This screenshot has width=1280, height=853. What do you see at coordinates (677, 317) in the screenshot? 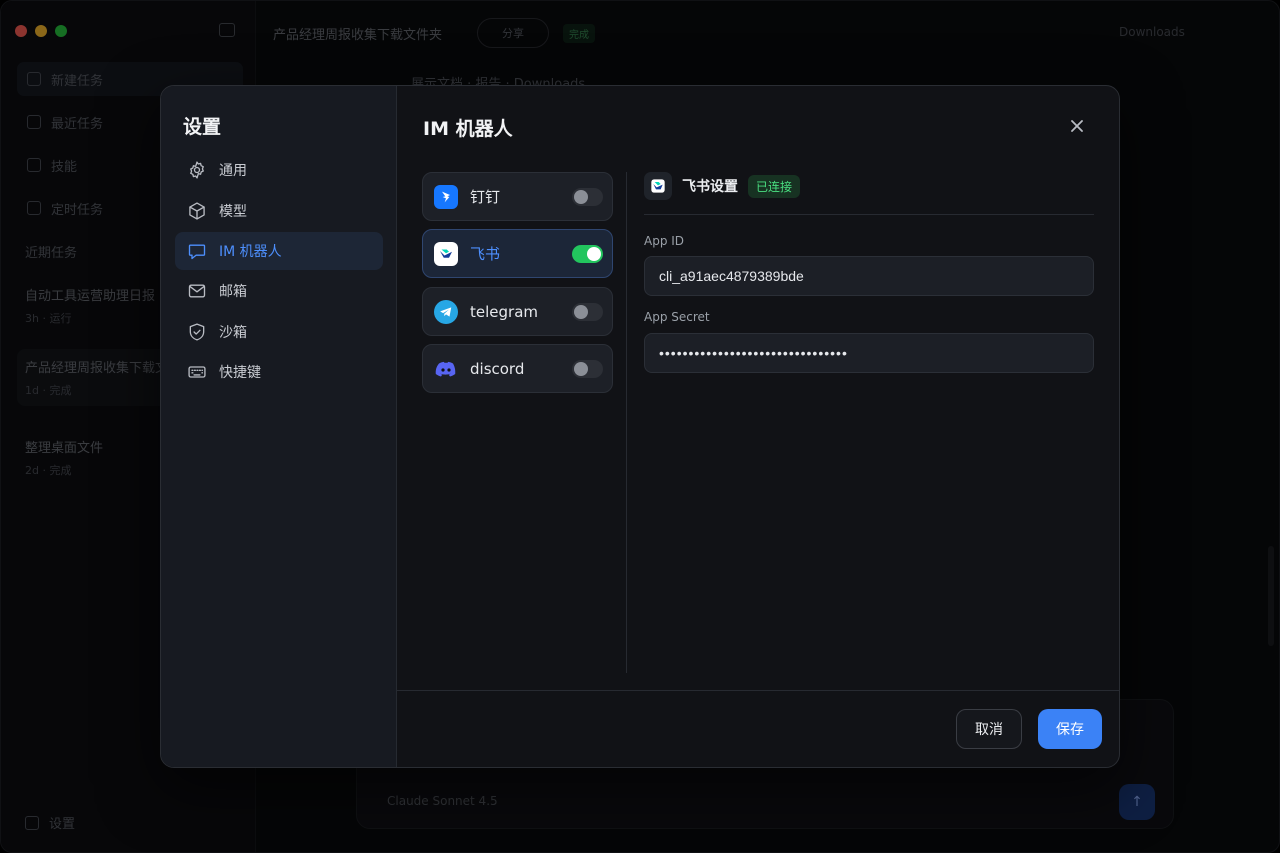
I see `app-secret-label: App Secret` at bounding box center [677, 317].